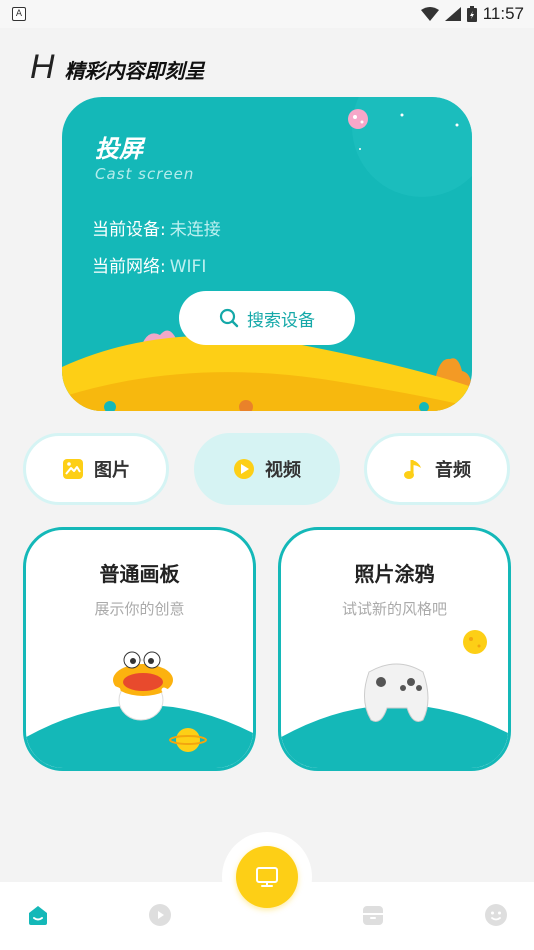 The width and height of the screenshot is (534, 950). I want to click on photo-doodle-title: 照片涂鸦, so click(394, 574).